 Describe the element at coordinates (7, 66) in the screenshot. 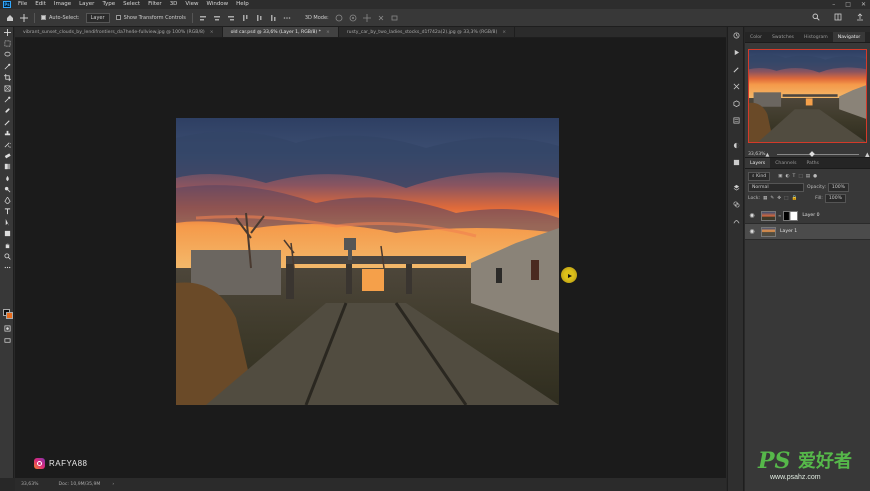

I see `quick-selection-tool-icon` at that location.